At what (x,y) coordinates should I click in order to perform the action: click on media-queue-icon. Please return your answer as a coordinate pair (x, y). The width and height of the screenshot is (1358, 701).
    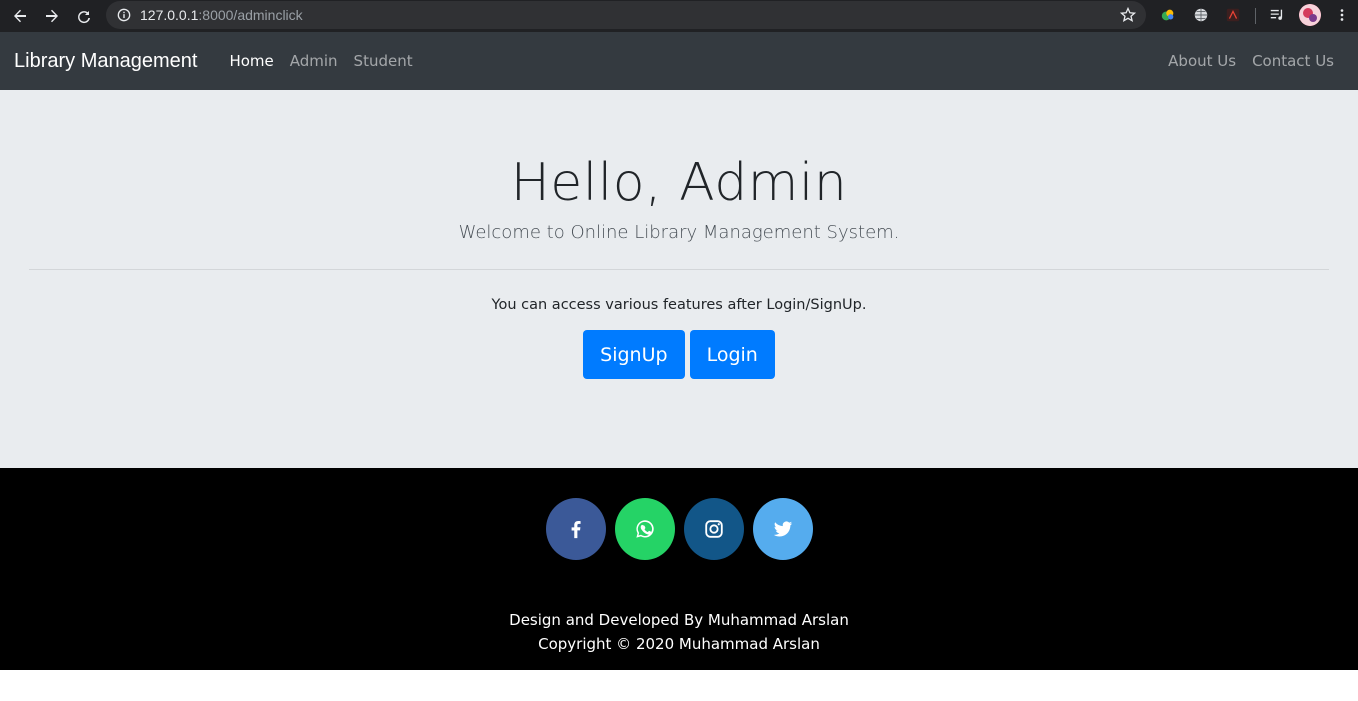
    Looking at the image, I should click on (1277, 15).